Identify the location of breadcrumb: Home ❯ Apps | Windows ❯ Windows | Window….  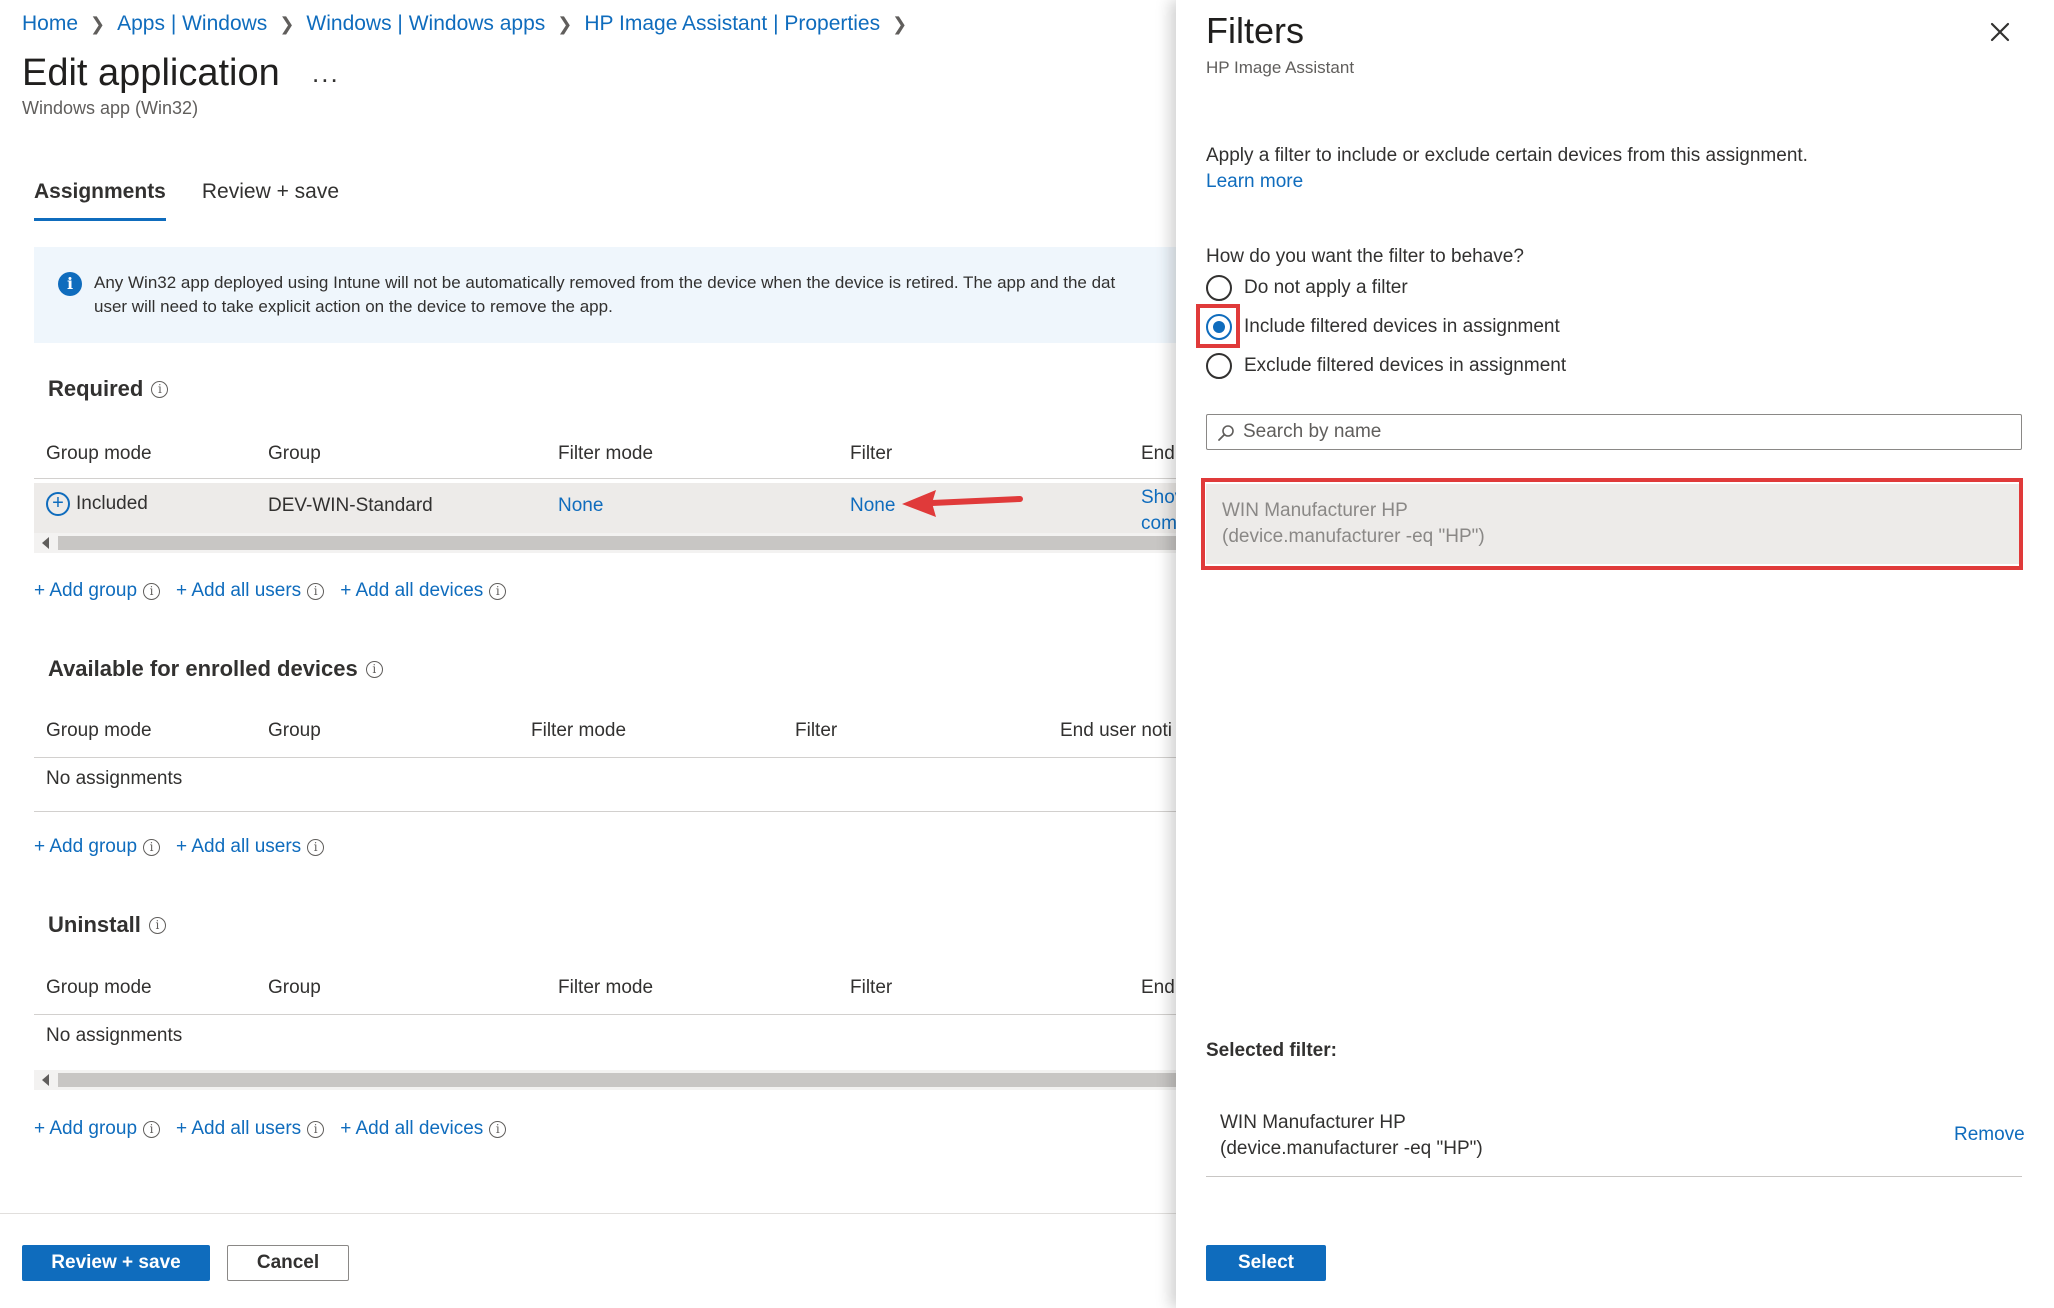
(470, 24).